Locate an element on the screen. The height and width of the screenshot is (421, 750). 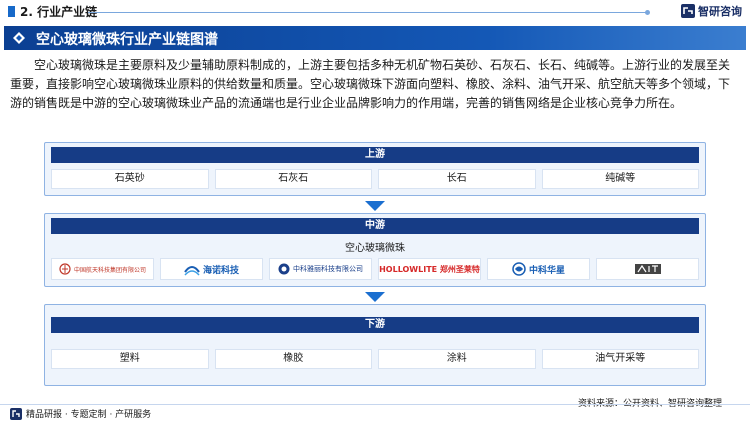
footer-slogan-text: 精品研报 · 专题定制 · 产研服务 is located at coordinates (89, 415).